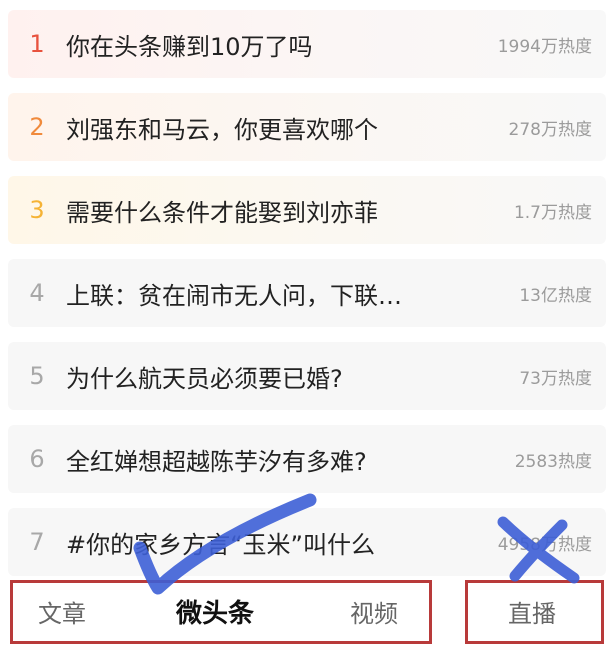 The image size is (614, 650). What do you see at coordinates (37, 127) in the screenshot?
I see `rank-number: 2` at bounding box center [37, 127].